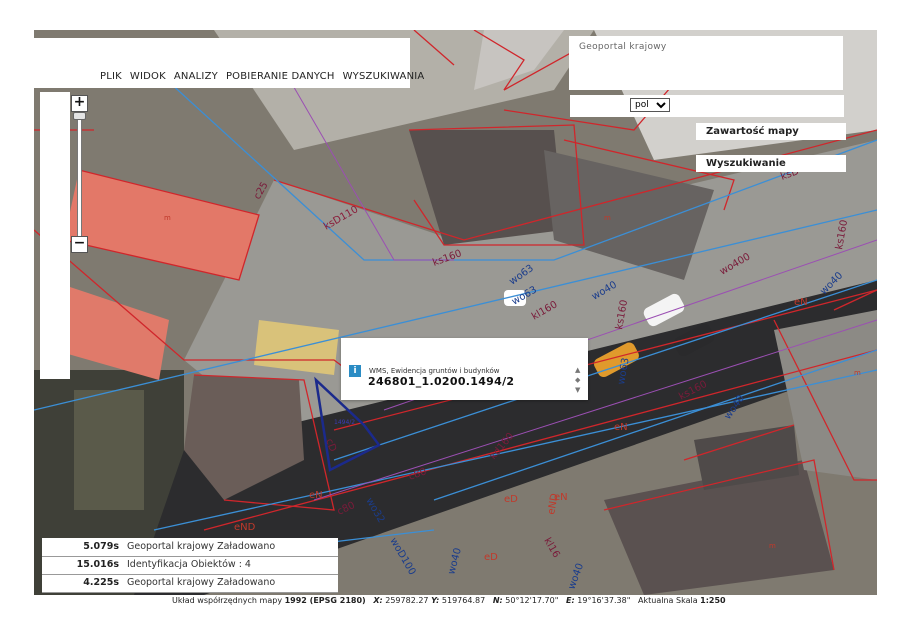 This screenshot has height=640, width=905. Describe the element at coordinates (771, 163) in the screenshot. I see `search-button: Wyszukiwanie` at that location.